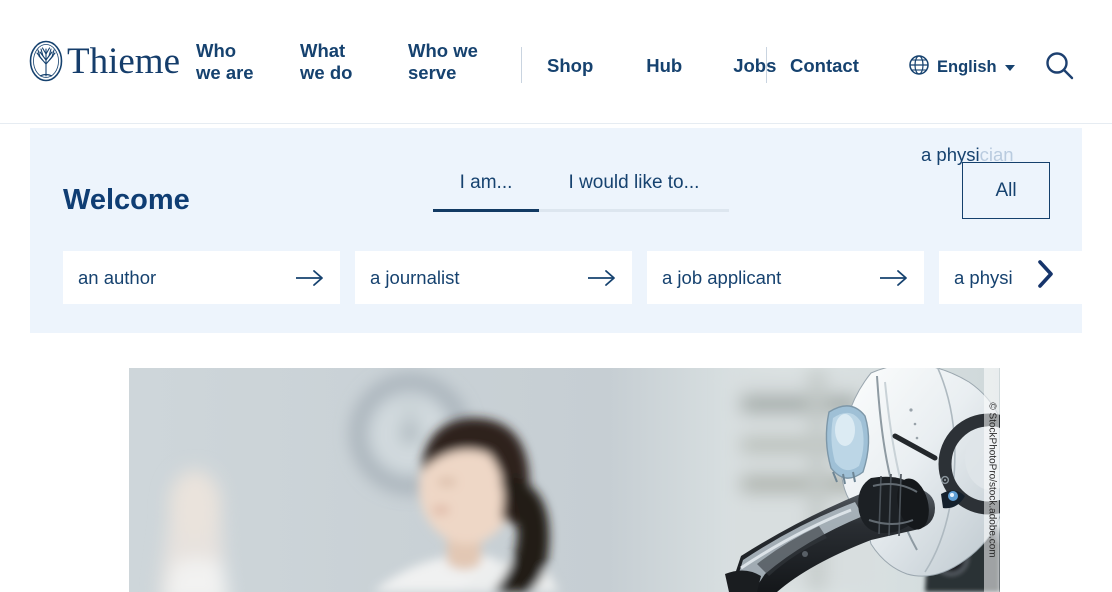 Image resolution: width=1112 pixels, height=592 pixels. What do you see at coordinates (248, 62) in the screenshot?
I see `nav-item-who-we-are: Who we are` at bounding box center [248, 62].